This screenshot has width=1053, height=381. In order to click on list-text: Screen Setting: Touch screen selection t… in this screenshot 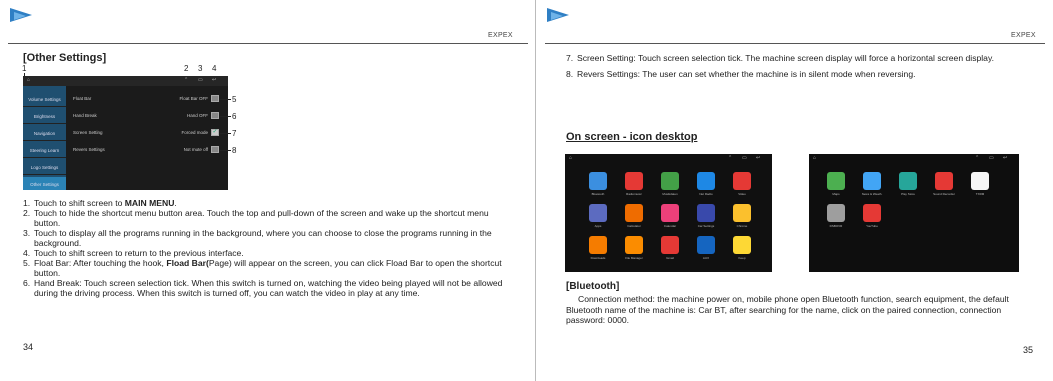, I will do `click(786, 58)`.